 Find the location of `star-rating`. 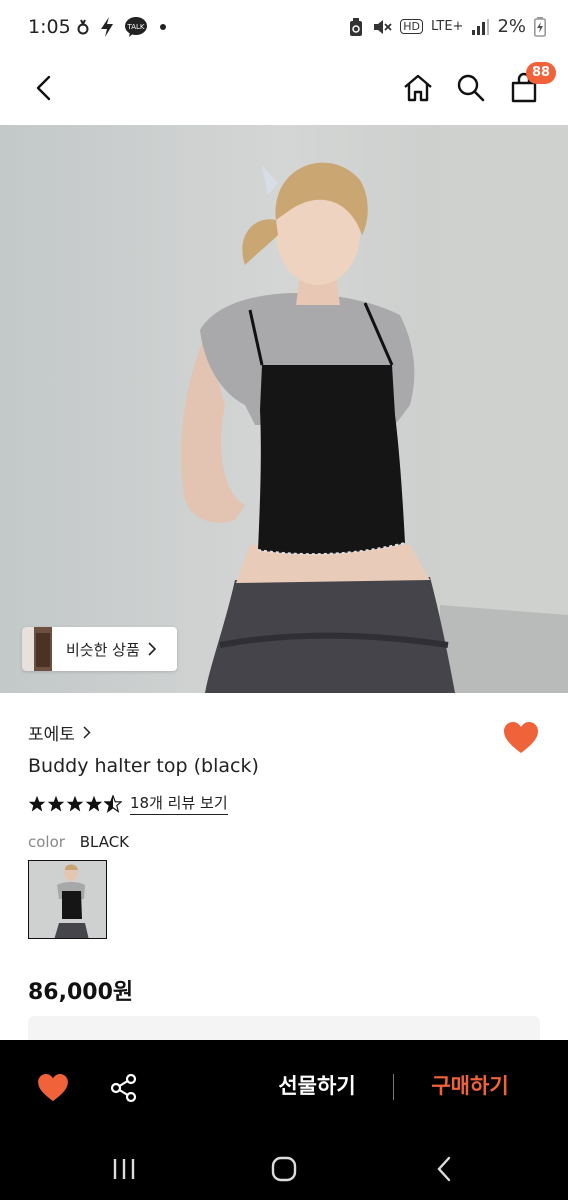

star-rating is located at coordinates (75, 803).